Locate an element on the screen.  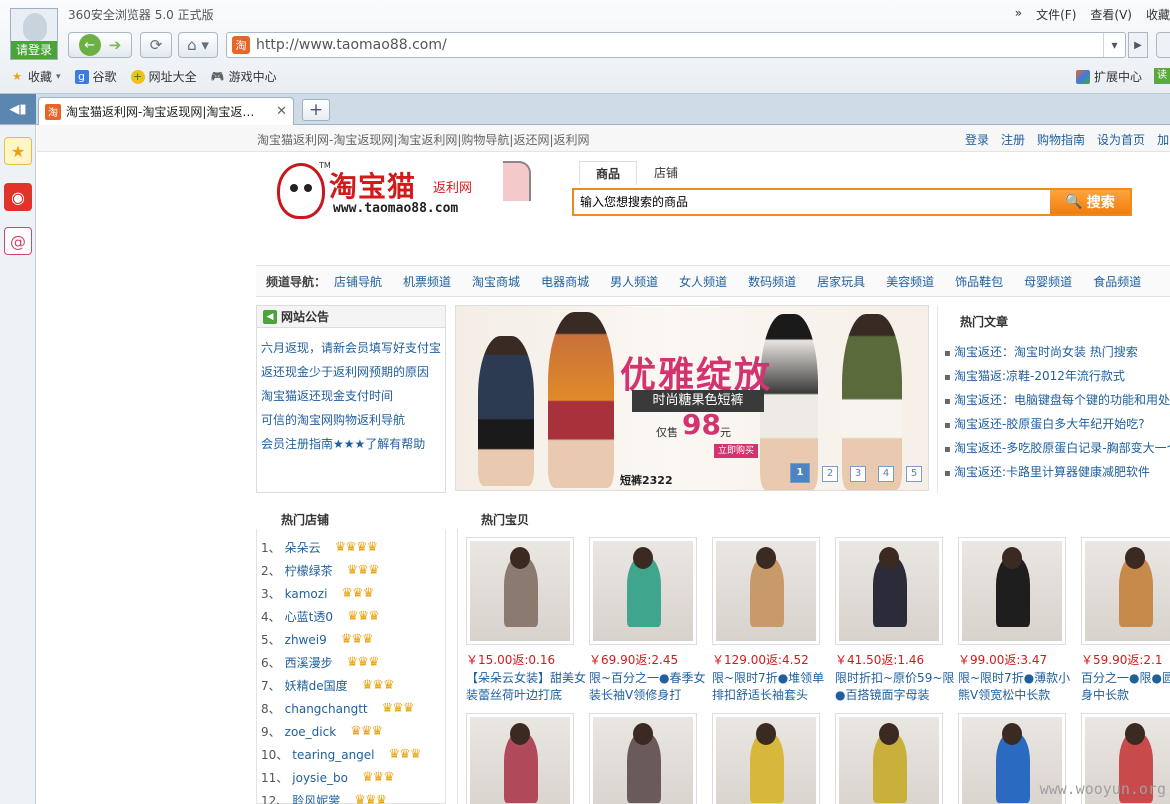
banner-page-4: 4 is located at coordinates (886, 474).